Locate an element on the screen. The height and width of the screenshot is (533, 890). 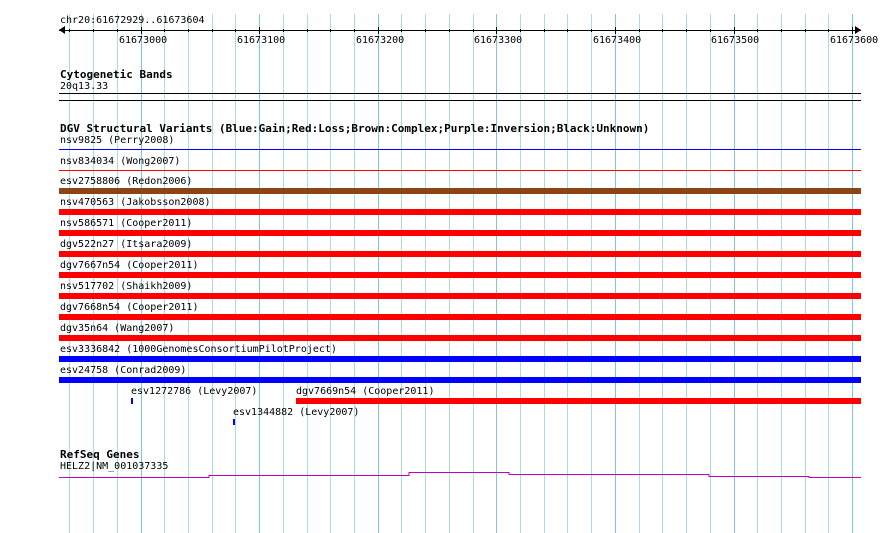
variant-label: dgv7668n54 (Cooper2011) is located at coordinates (129, 308).